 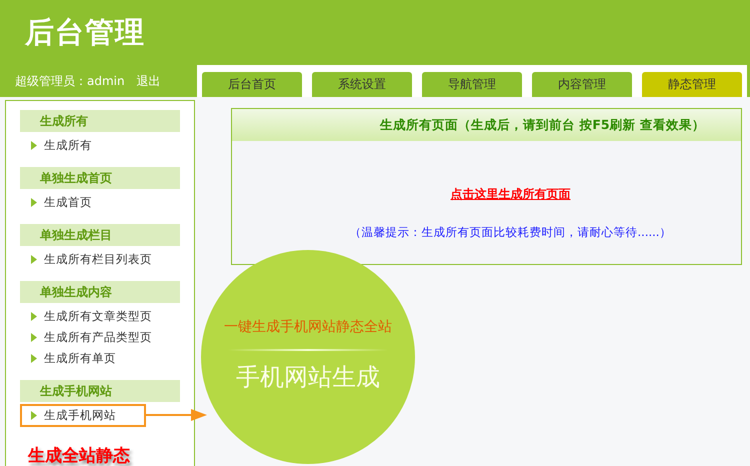 What do you see at coordinates (582, 84) in the screenshot?
I see `nav-tab: 内容管理` at bounding box center [582, 84].